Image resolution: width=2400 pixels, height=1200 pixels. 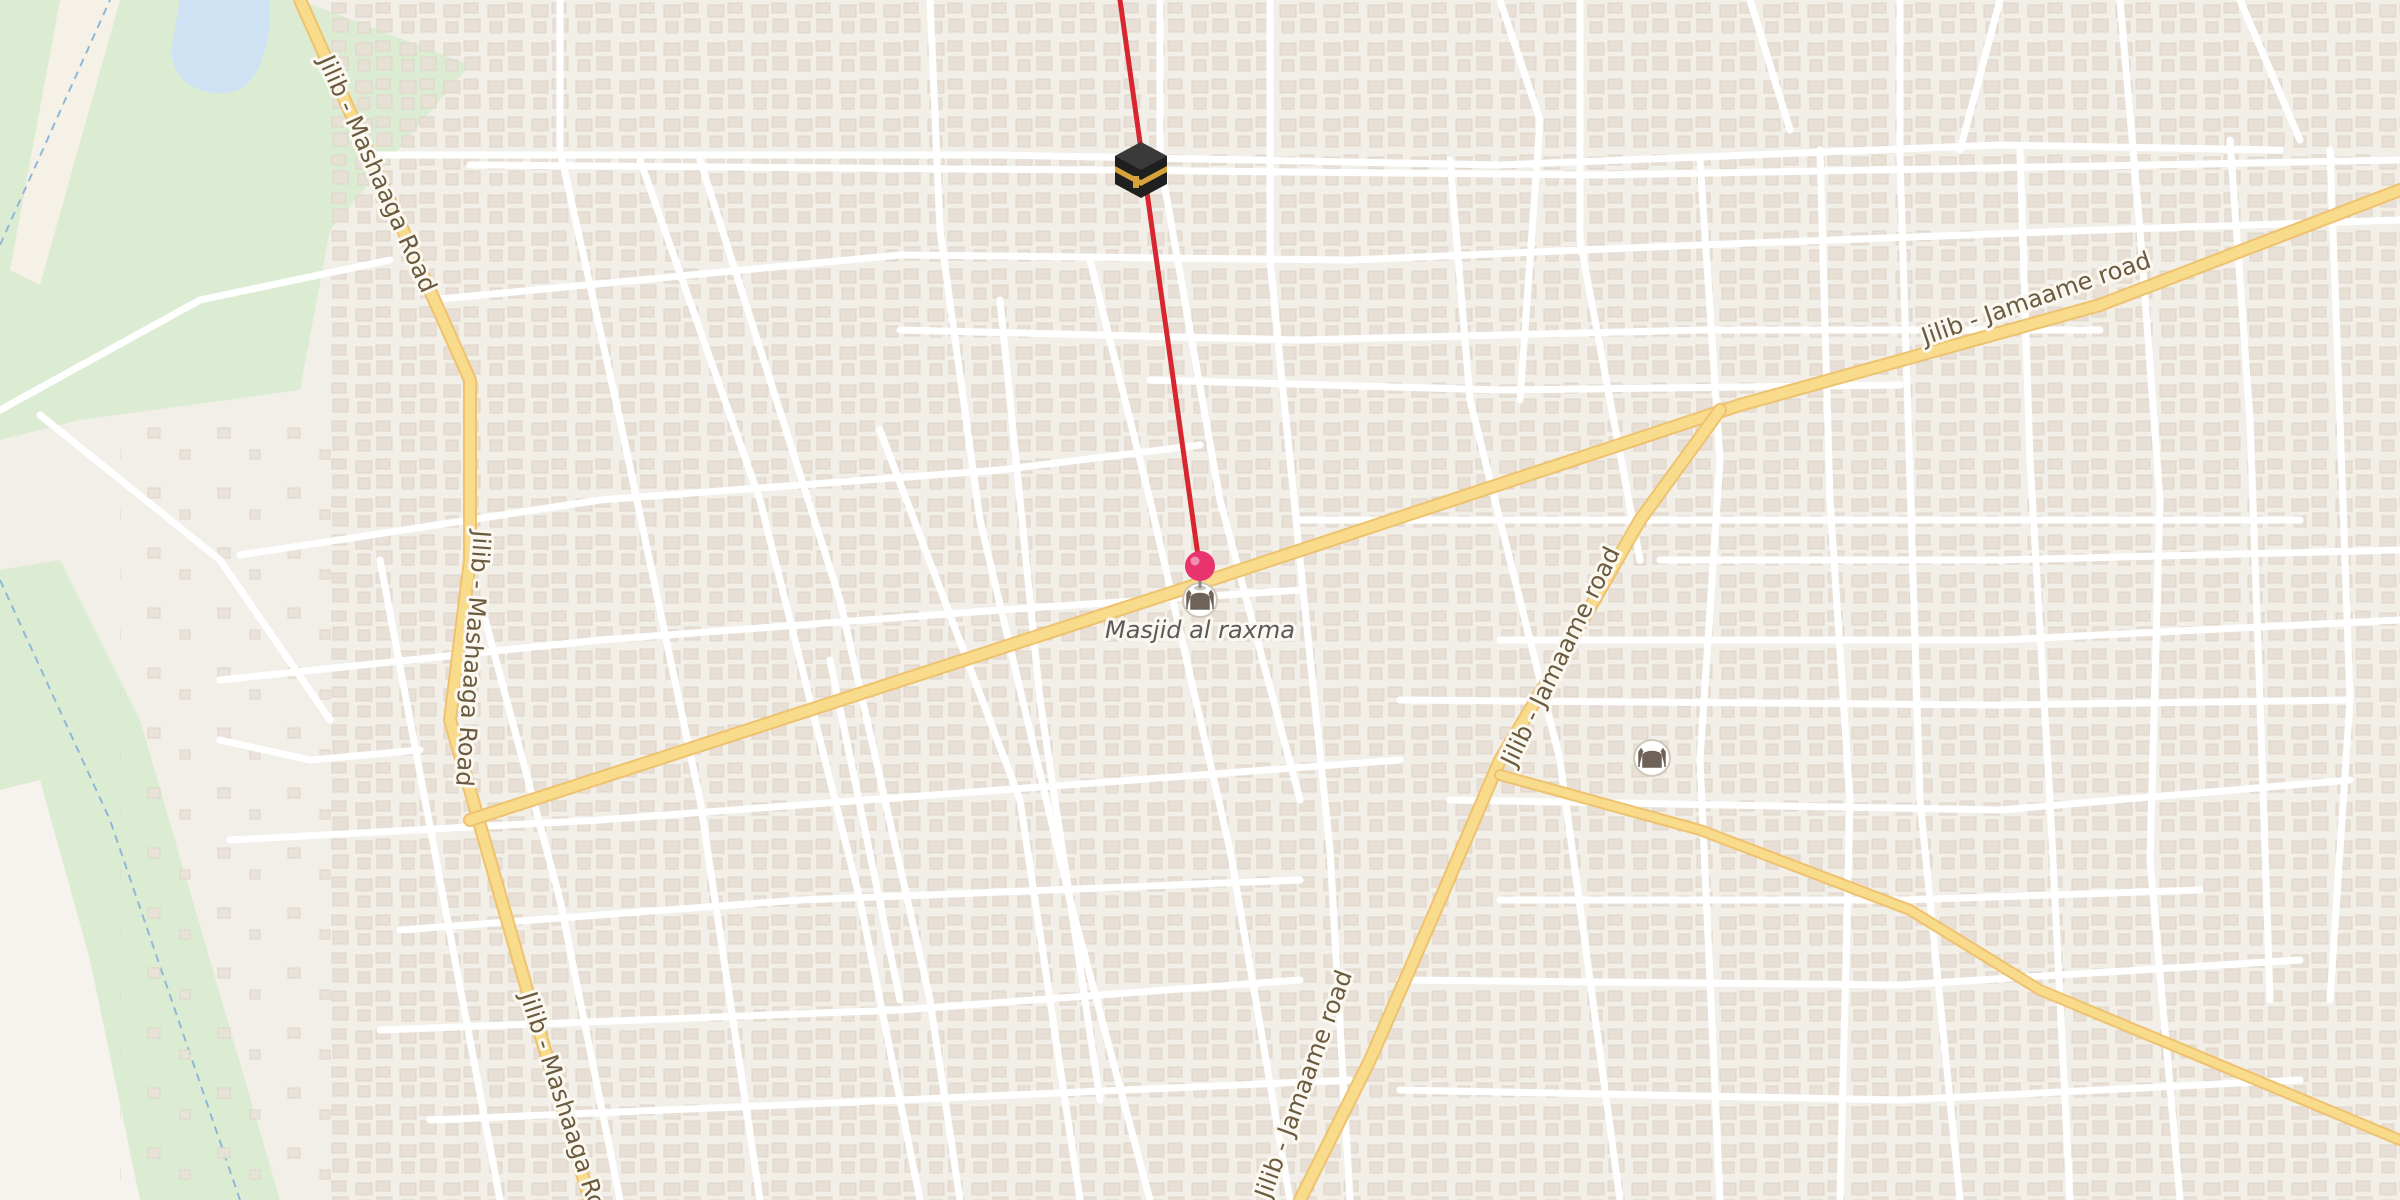 What do you see at coordinates (1200, 630) in the screenshot?
I see `mosque-name-label: Masjid al raxma` at bounding box center [1200, 630].